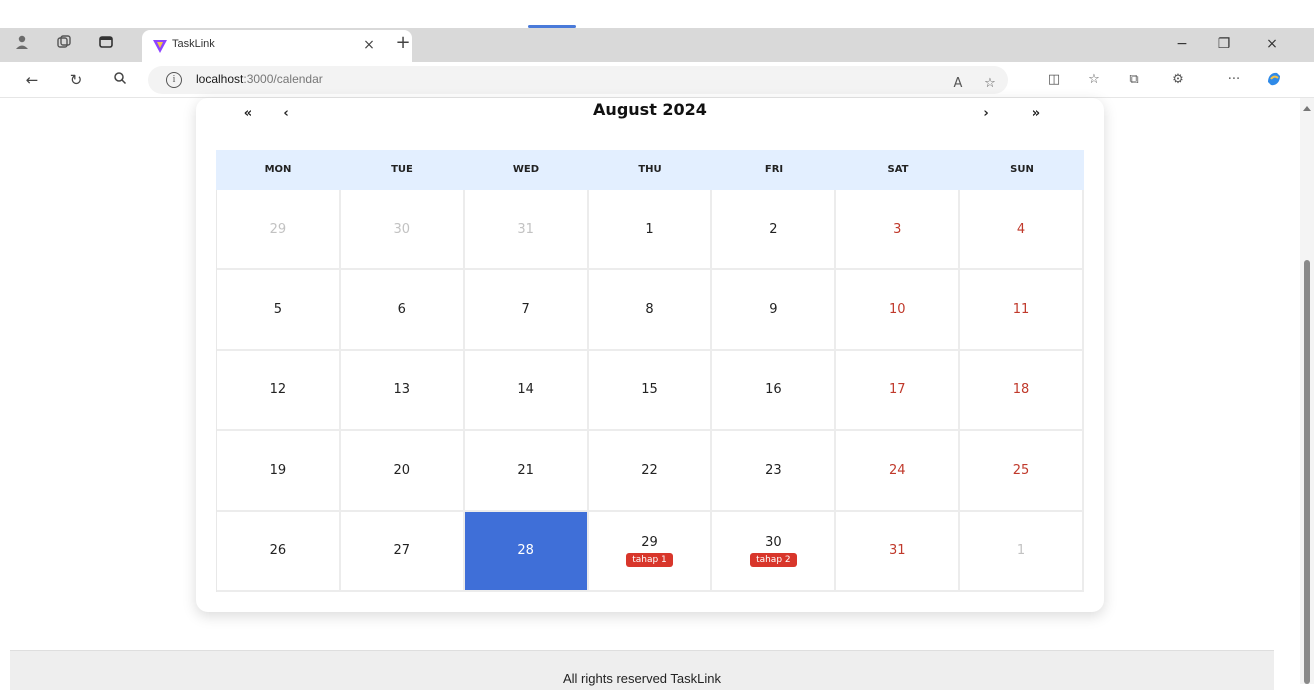 Image resolution: width=1314 pixels, height=690 pixels. I want to click on calendar-day-cell: 18, so click(1022, 391).